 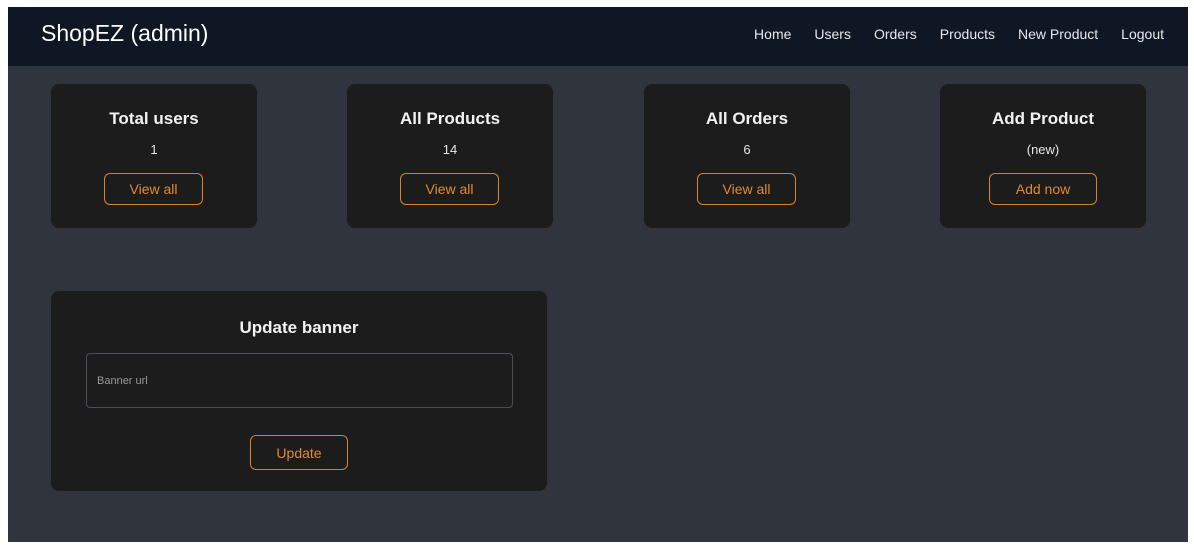 I want to click on all-orders-title: All Orders, so click(x=747, y=118).